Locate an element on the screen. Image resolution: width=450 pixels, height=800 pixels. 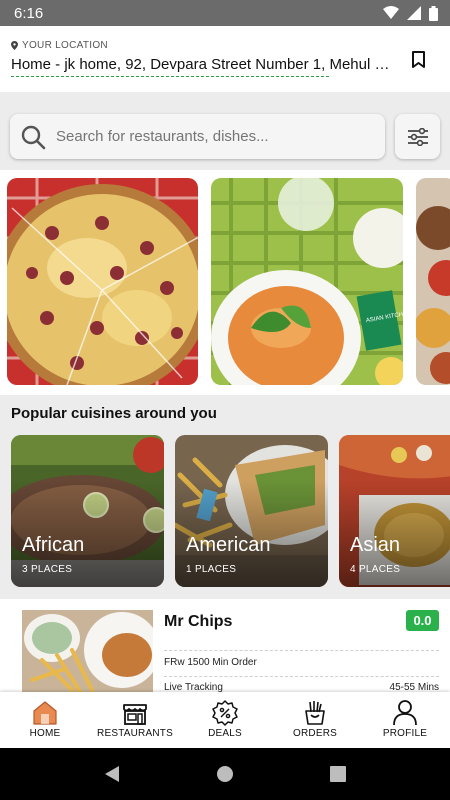
asian-kitchen-image: ASIAN KITCHEN is located at coordinates (307, 281).